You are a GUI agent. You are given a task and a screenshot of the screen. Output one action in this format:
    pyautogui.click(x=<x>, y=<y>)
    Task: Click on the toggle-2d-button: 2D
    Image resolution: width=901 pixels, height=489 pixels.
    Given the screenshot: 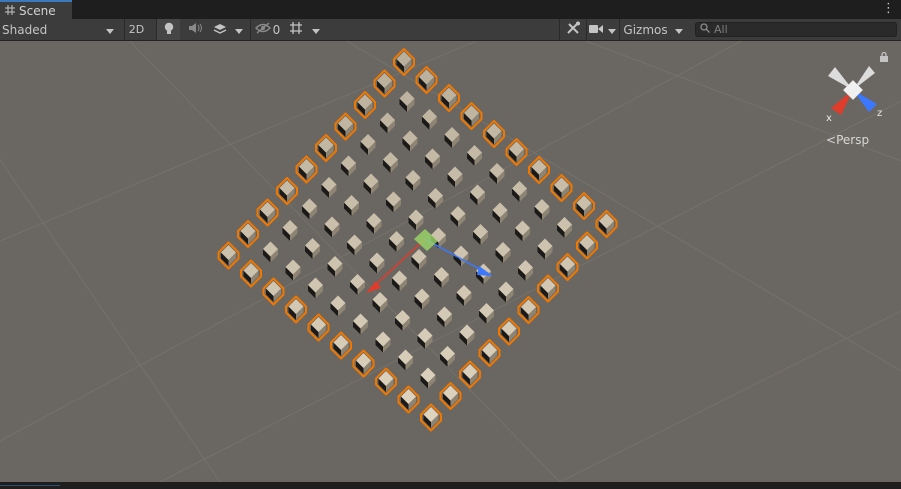 What is the action you would take?
    pyautogui.click(x=136, y=29)
    